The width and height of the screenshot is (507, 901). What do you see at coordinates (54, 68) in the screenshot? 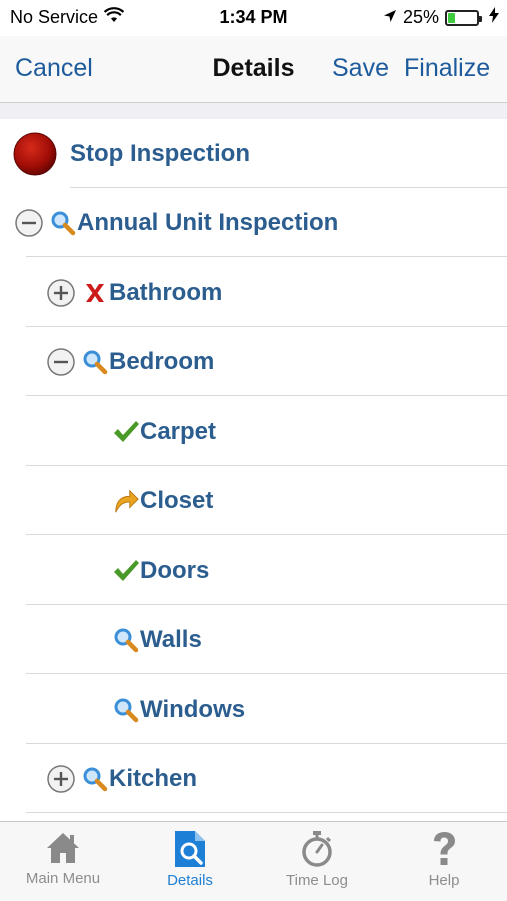
I see `cancel-button: Cancel` at bounding box center [54, 68].